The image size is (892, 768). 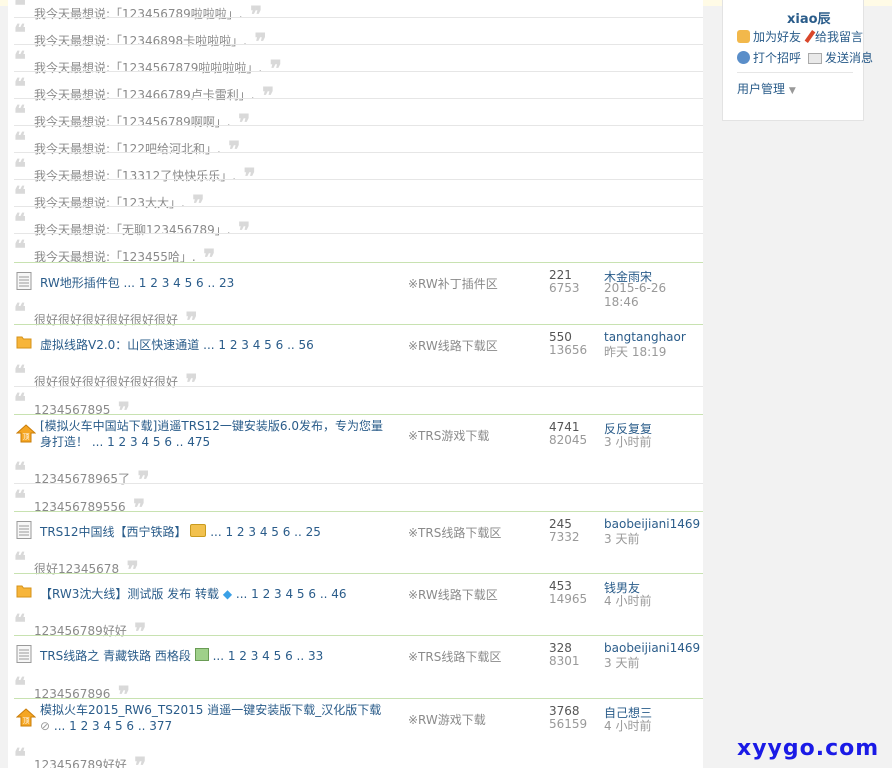 What do you see at coordinates (227, 594) in the screenshot?
I see `diamond-icon: ◆` at bounding box center [227, 594].